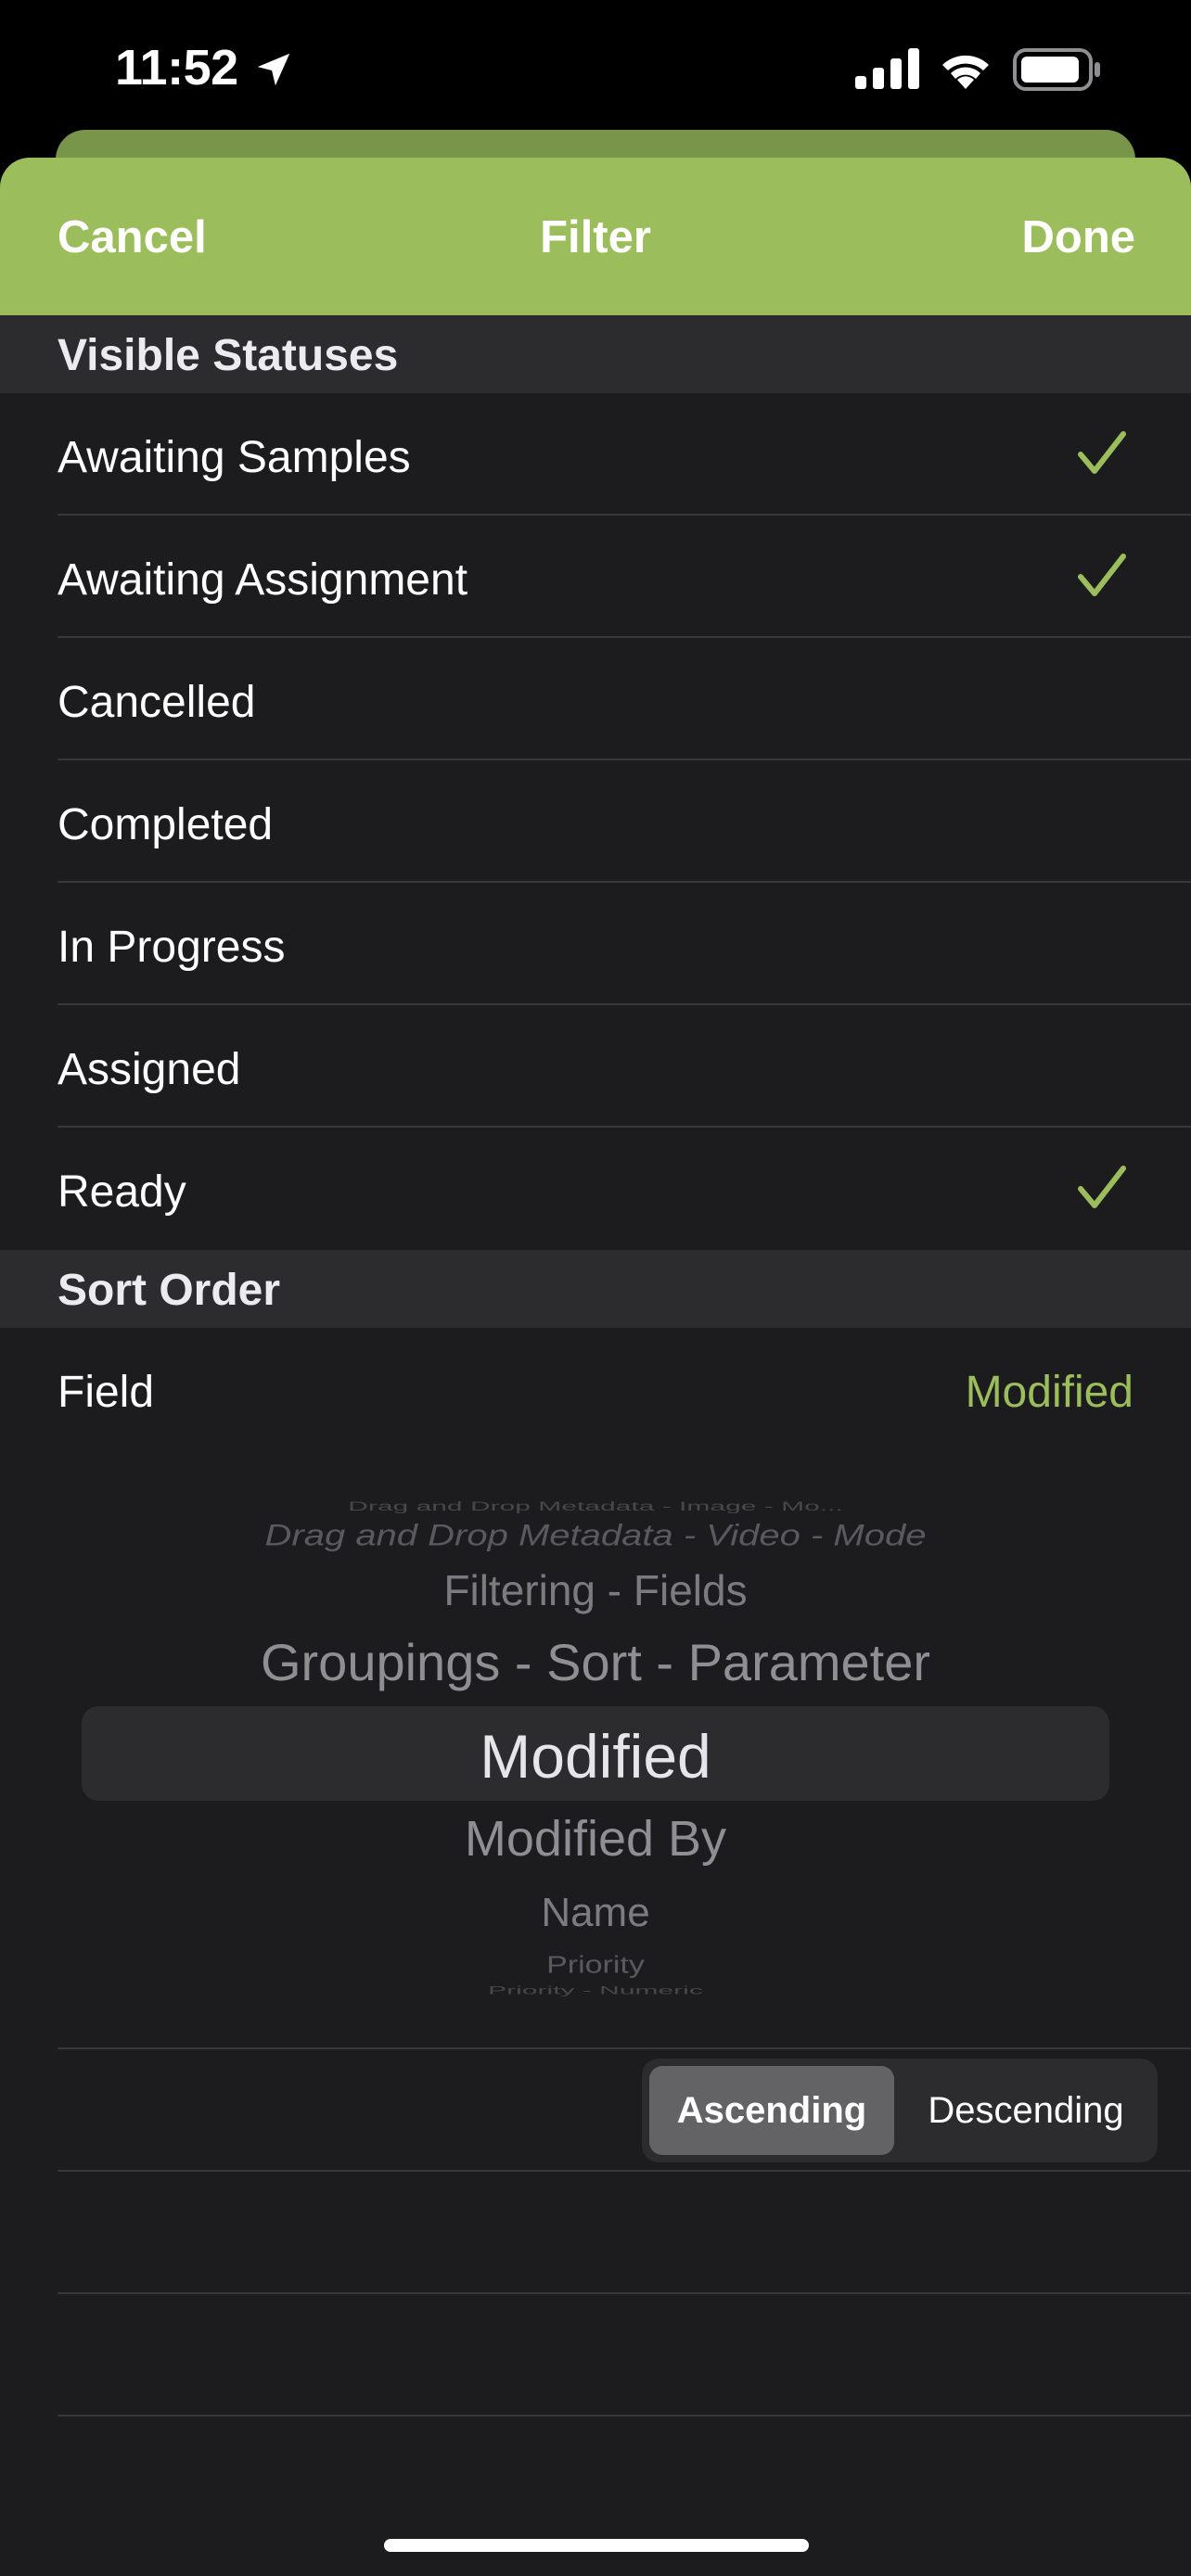  What do you see at coordinates (122, 1192) in the screenshot?
I see `status-label: Ready` at bounding box center [122, 1192].